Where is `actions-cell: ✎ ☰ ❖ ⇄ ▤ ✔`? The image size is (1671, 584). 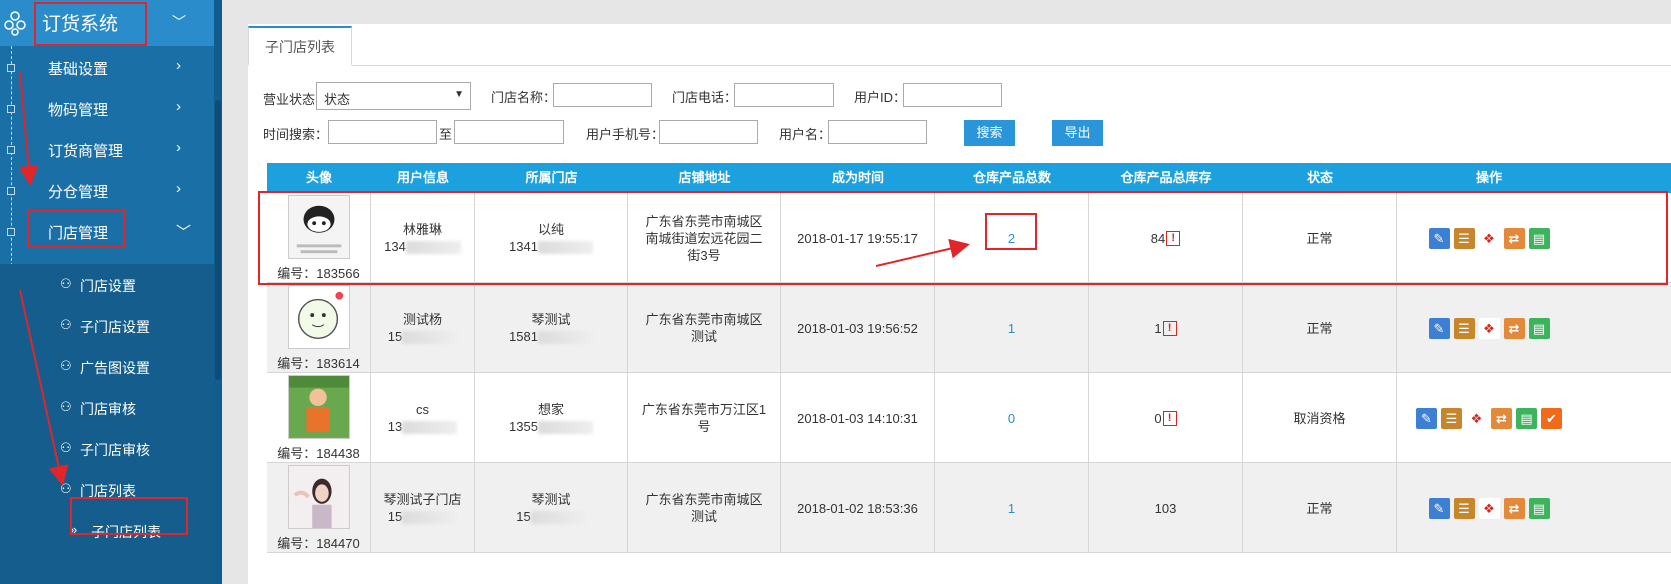
actions-cell: ✎ ☰ ❖ ⇄ ▤ ✔ is located at coordinates (1489, 418).